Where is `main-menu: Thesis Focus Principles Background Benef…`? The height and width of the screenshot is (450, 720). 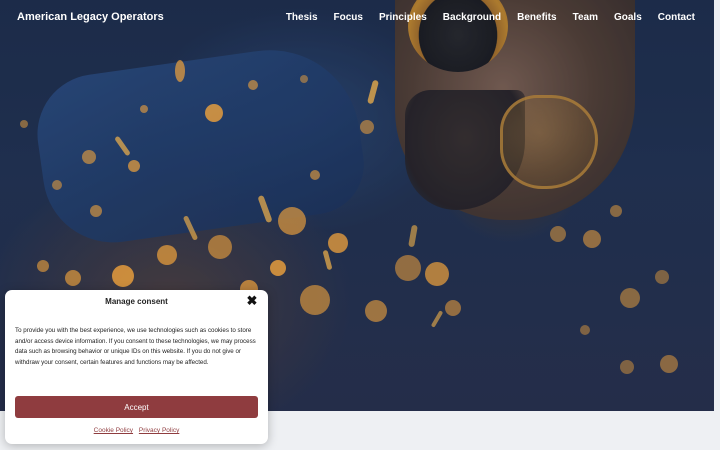
main-menu: Thesis Focus Principles Background Benef… is located at coordinates (490, 17).